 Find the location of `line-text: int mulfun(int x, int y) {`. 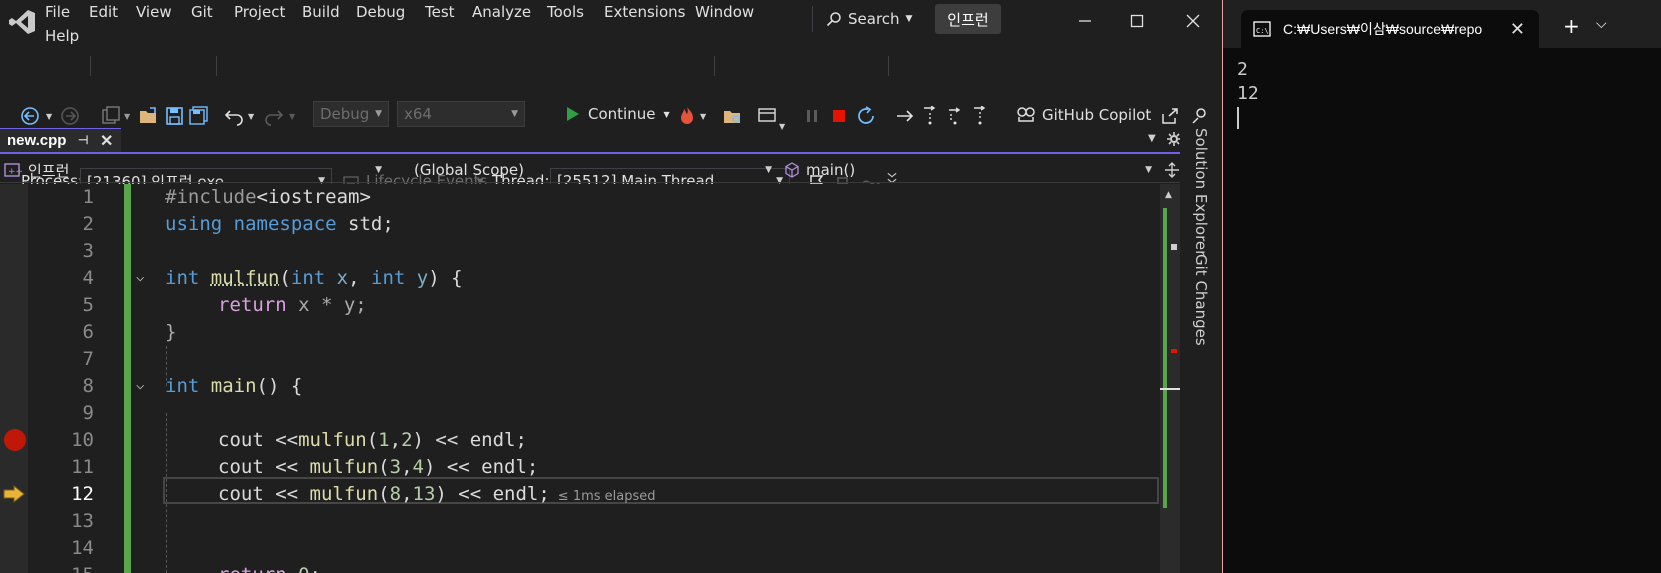

line-text: int mulfun(int x, int y) { is located at coordinates (314, 278).